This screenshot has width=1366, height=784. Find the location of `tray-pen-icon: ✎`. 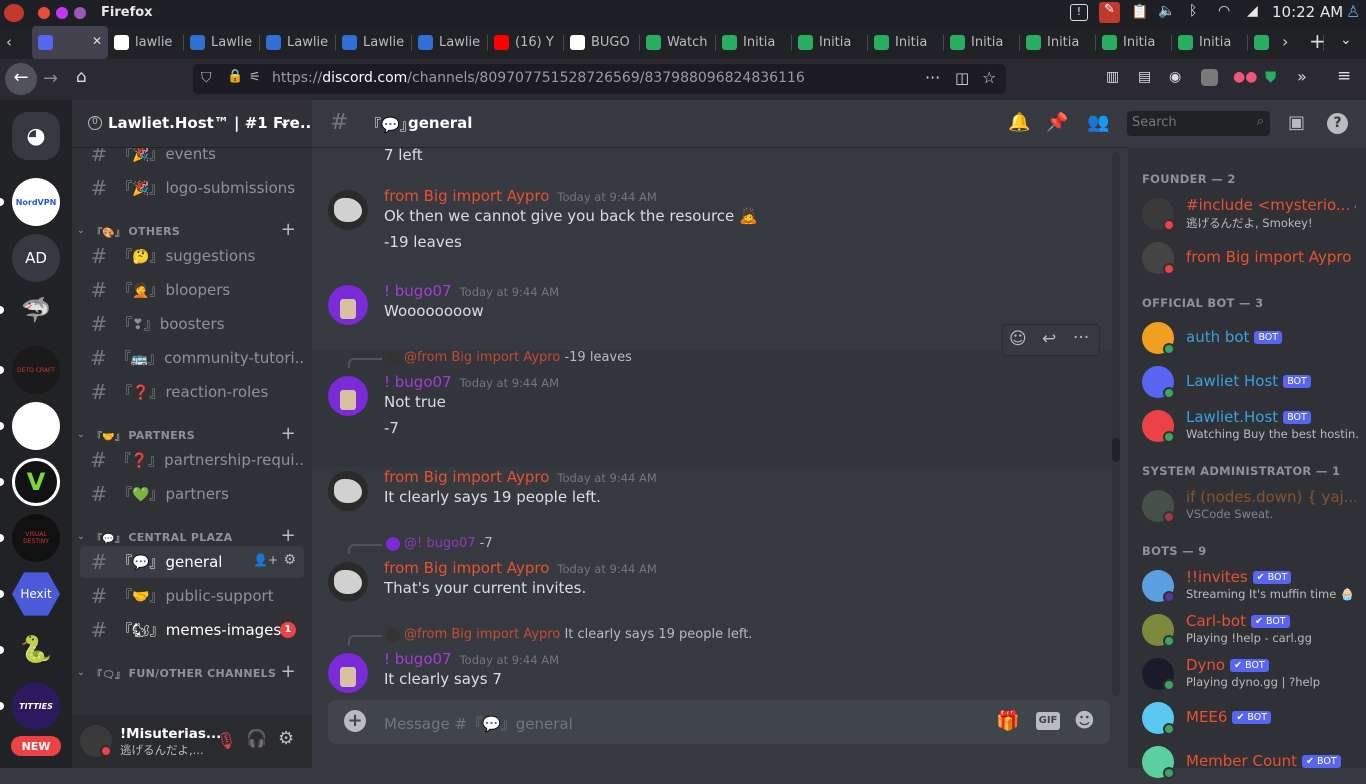

tray-pen-icon: ✎ is located at coordinates (1109, 12).